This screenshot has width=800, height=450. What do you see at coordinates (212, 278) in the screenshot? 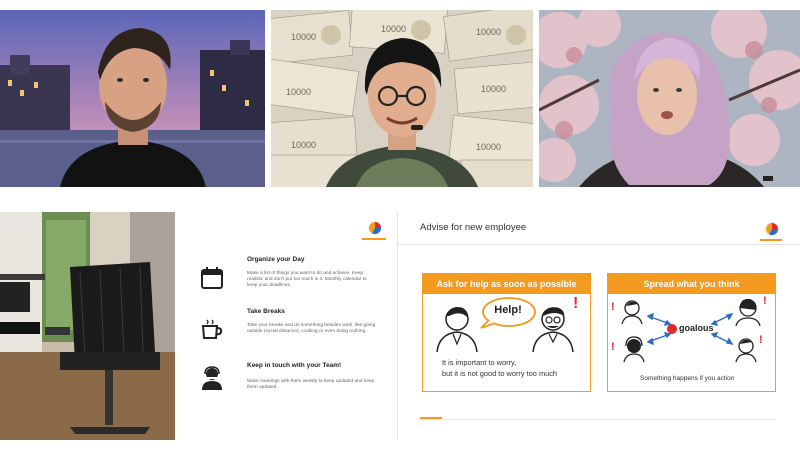
I see `calendar-icon` at bounding box center [212, 278].